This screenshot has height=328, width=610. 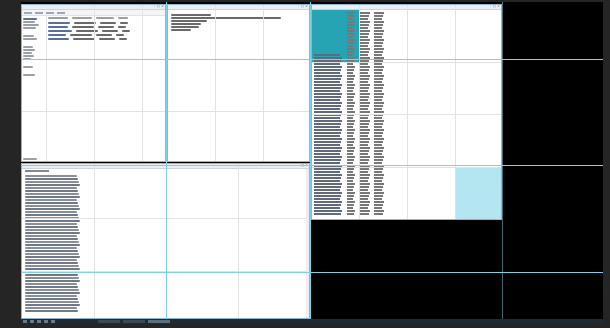 What do you see at coordinates (238, 83) in the screenshot?
I see `notepad-window: – □ ×` at bounding box center [238, 83].